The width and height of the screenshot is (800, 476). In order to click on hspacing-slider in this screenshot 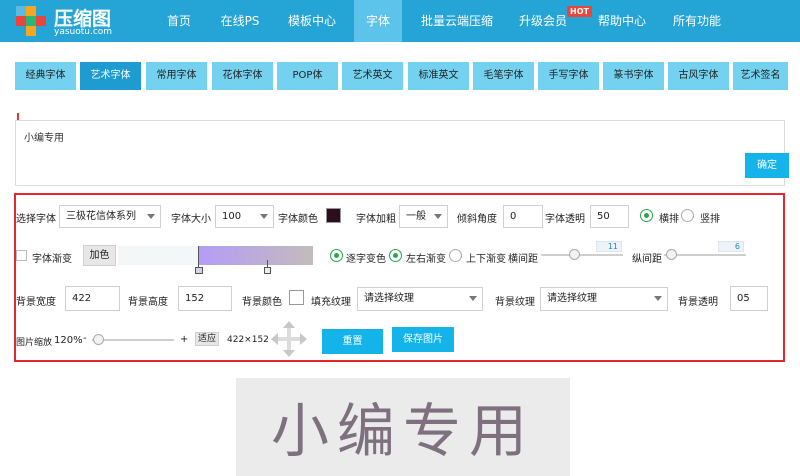, I will do `click(582, 255)`.